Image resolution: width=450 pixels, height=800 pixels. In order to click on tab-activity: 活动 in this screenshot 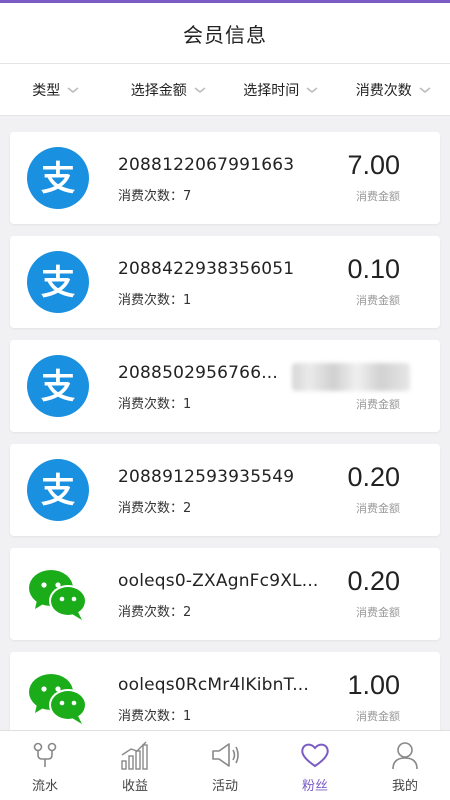, I will do `click(225, 765)`.